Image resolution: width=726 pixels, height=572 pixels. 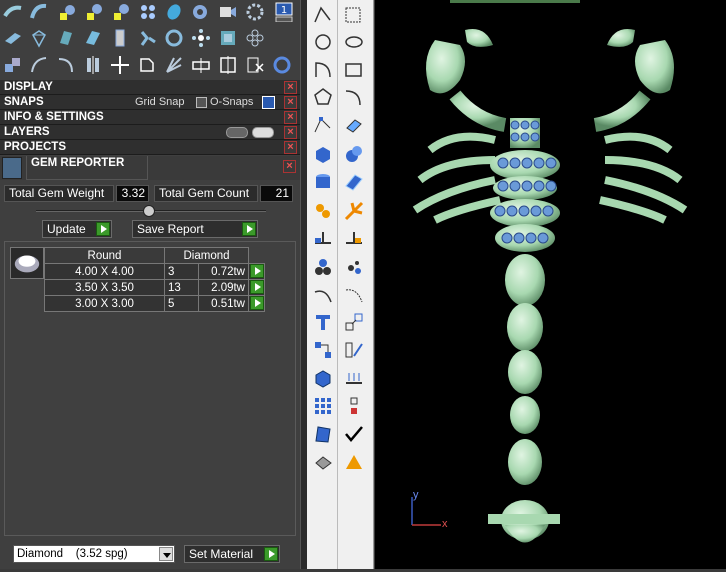 I want to click on trim-icon, so click(x=323, y=239).